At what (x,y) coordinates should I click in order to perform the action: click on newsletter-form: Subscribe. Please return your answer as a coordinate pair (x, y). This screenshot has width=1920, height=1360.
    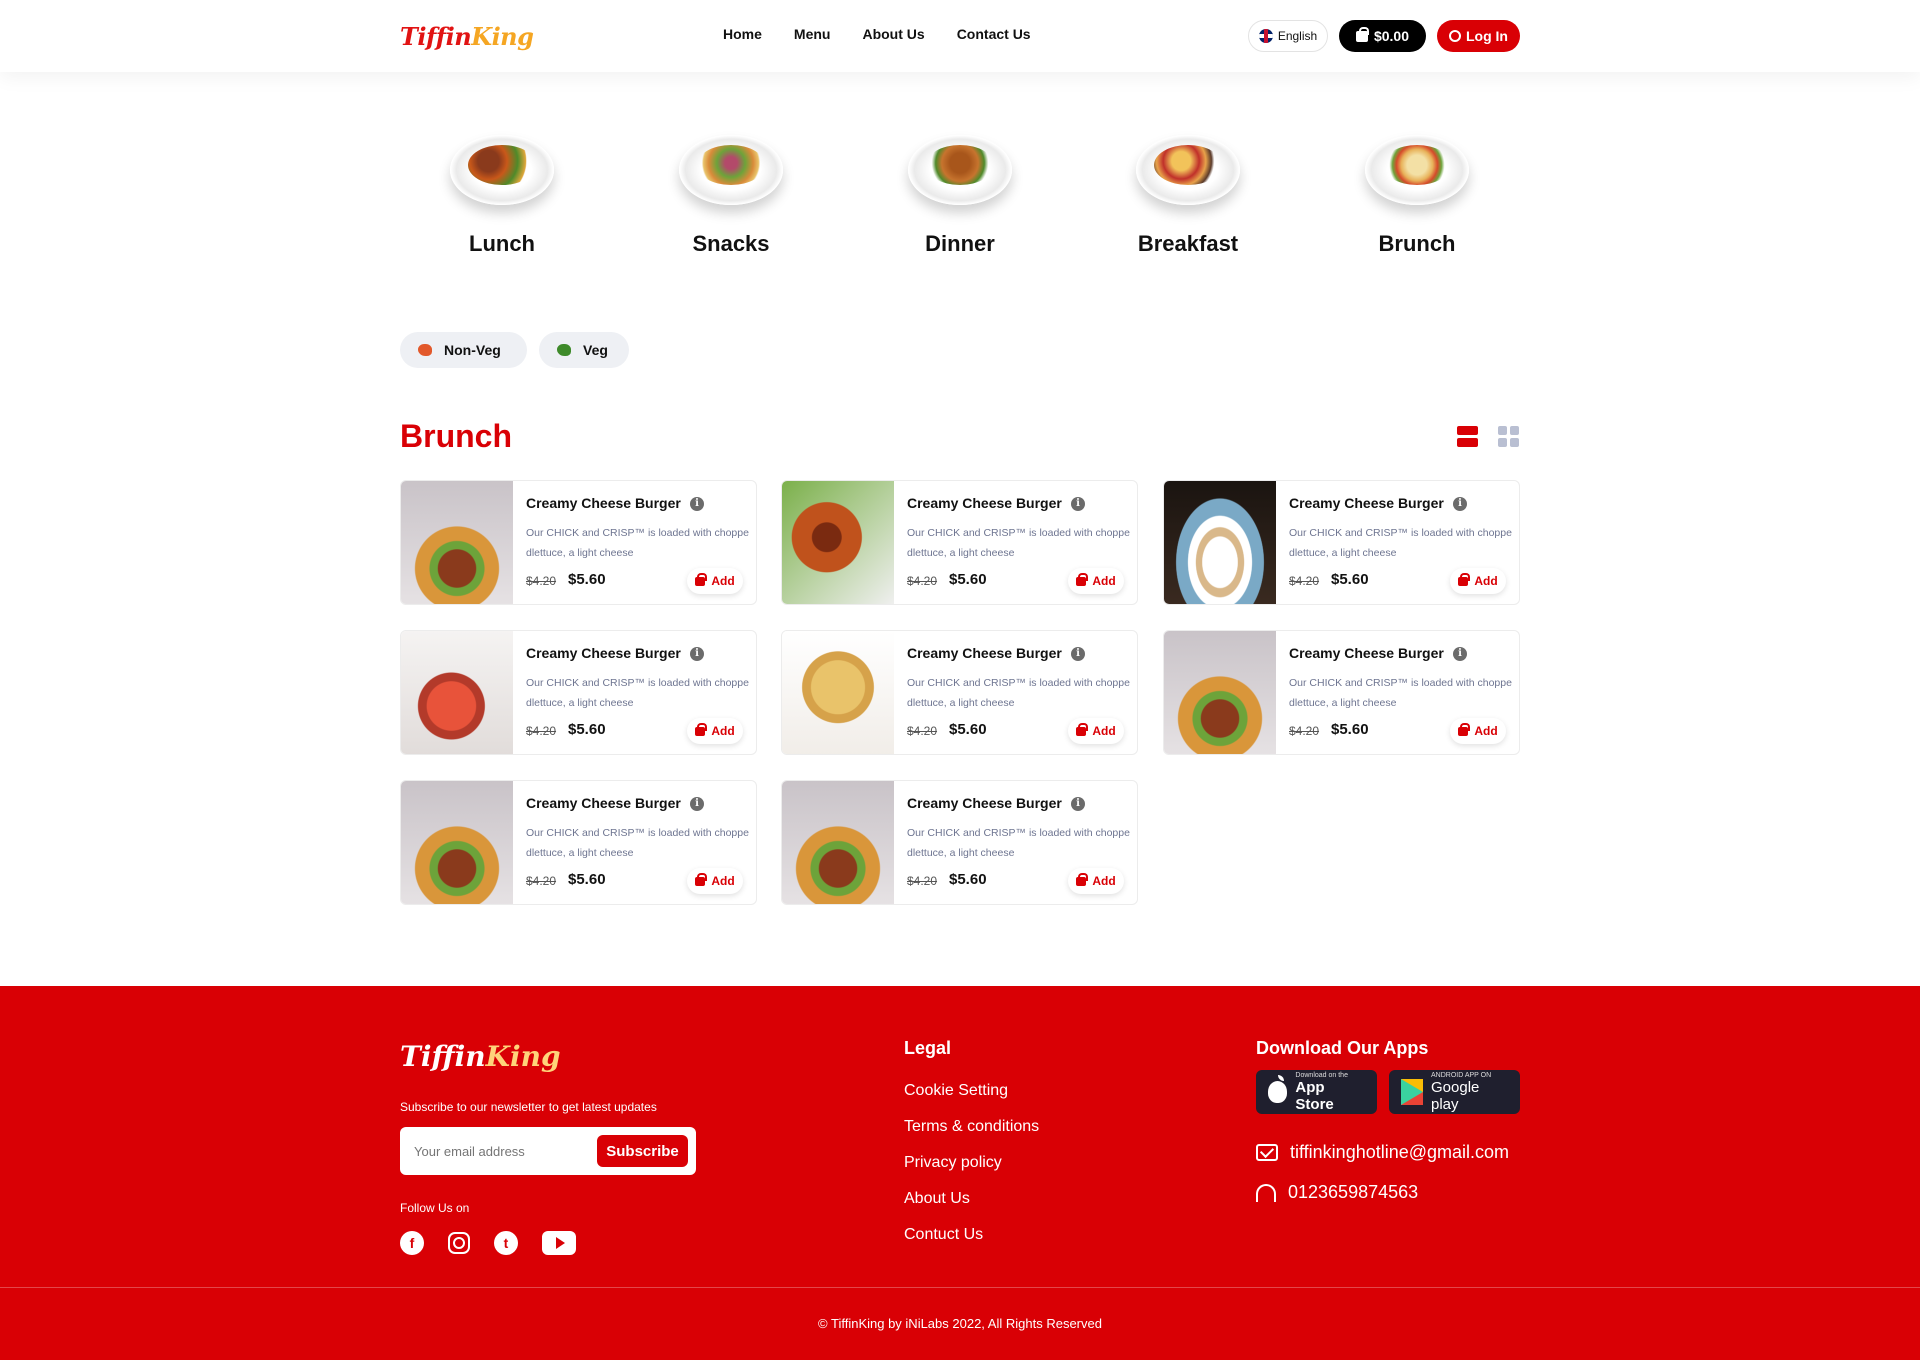
    Looking at the image, I should click on (548, 1151).